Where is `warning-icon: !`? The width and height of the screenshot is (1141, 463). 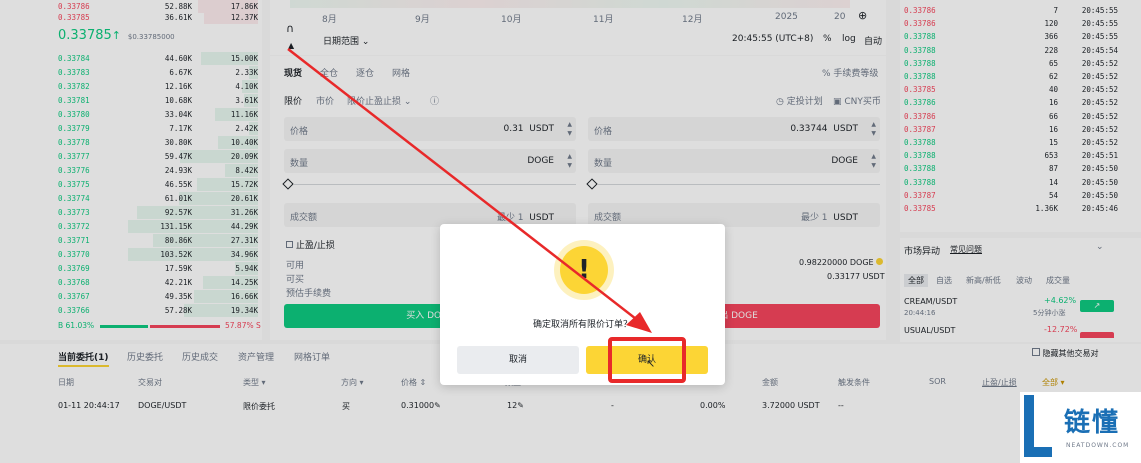 warning-icon: ! is located at coordinates (584, 270).